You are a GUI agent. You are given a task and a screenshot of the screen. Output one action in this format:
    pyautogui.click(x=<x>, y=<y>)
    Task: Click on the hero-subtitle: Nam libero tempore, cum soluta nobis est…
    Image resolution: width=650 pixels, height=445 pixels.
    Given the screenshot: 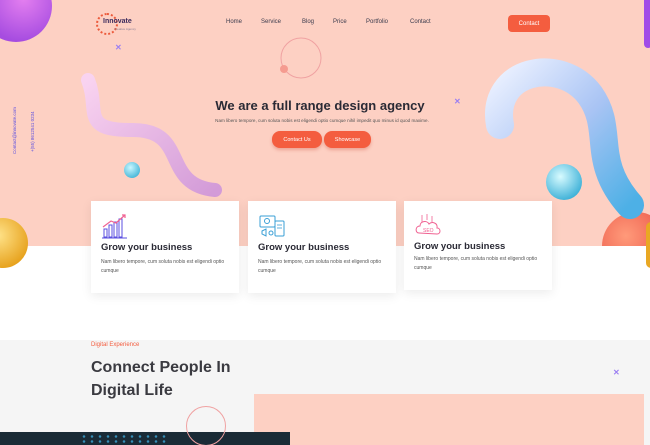 What is the action you would take?
    pyautogui.click(x=322, y=120)
    